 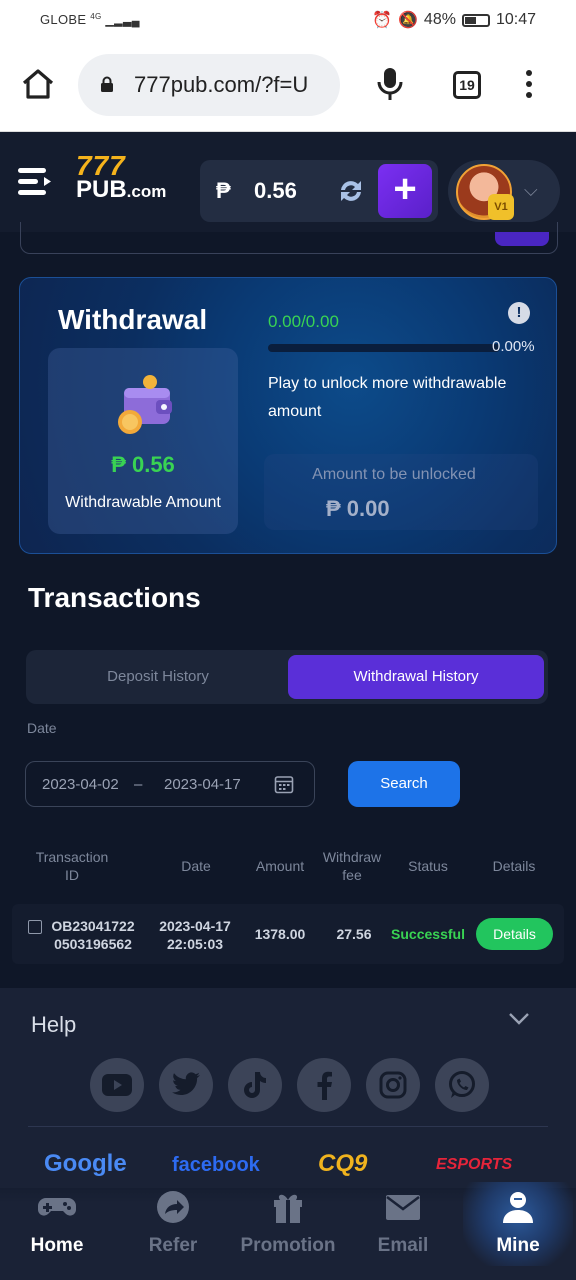 What do you see at coordinates (143, 441) in the screenshot?
I see `withdrawable-panel: ₱ 0.56 Withdrawable Amount` at bounding box center [143, 441].